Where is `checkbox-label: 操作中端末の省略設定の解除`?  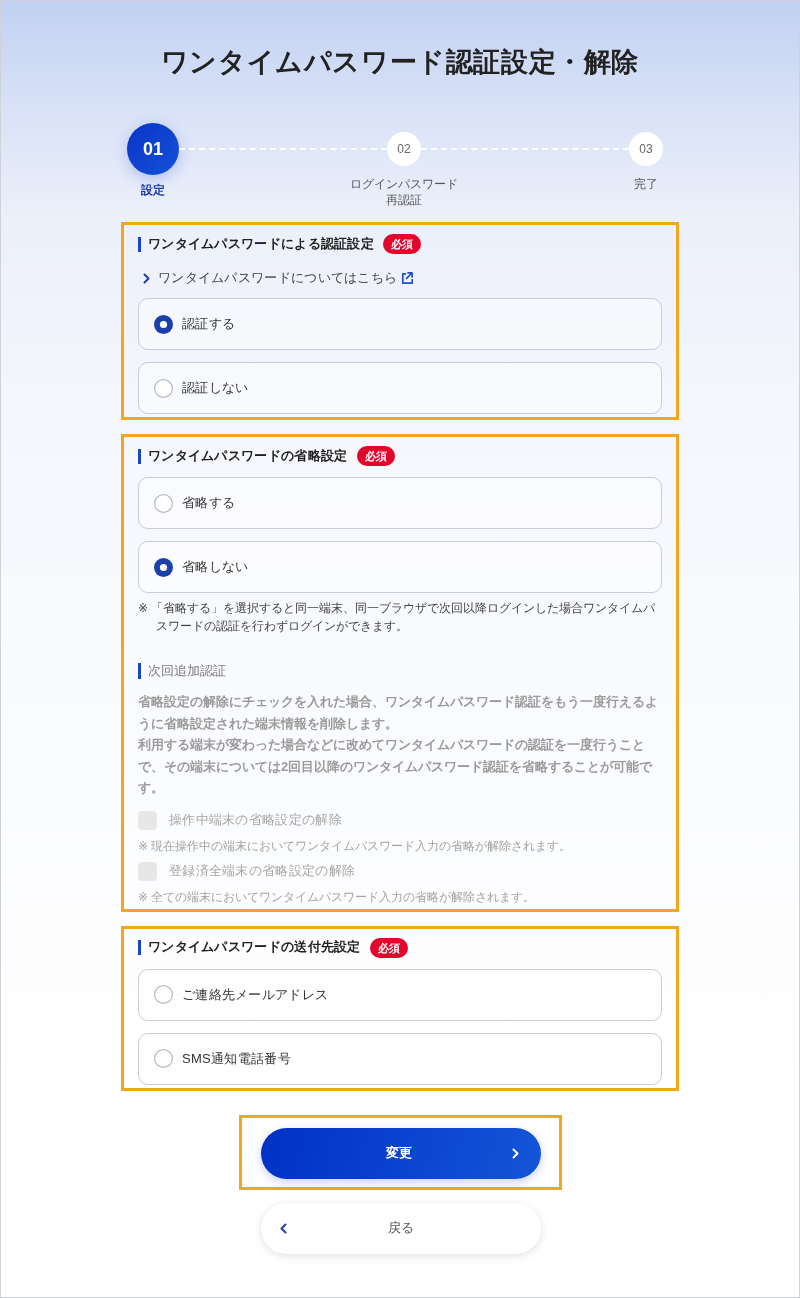
checkbox-label: 操作中端末の省略設定の解除 is located at coordinates (255, 820).